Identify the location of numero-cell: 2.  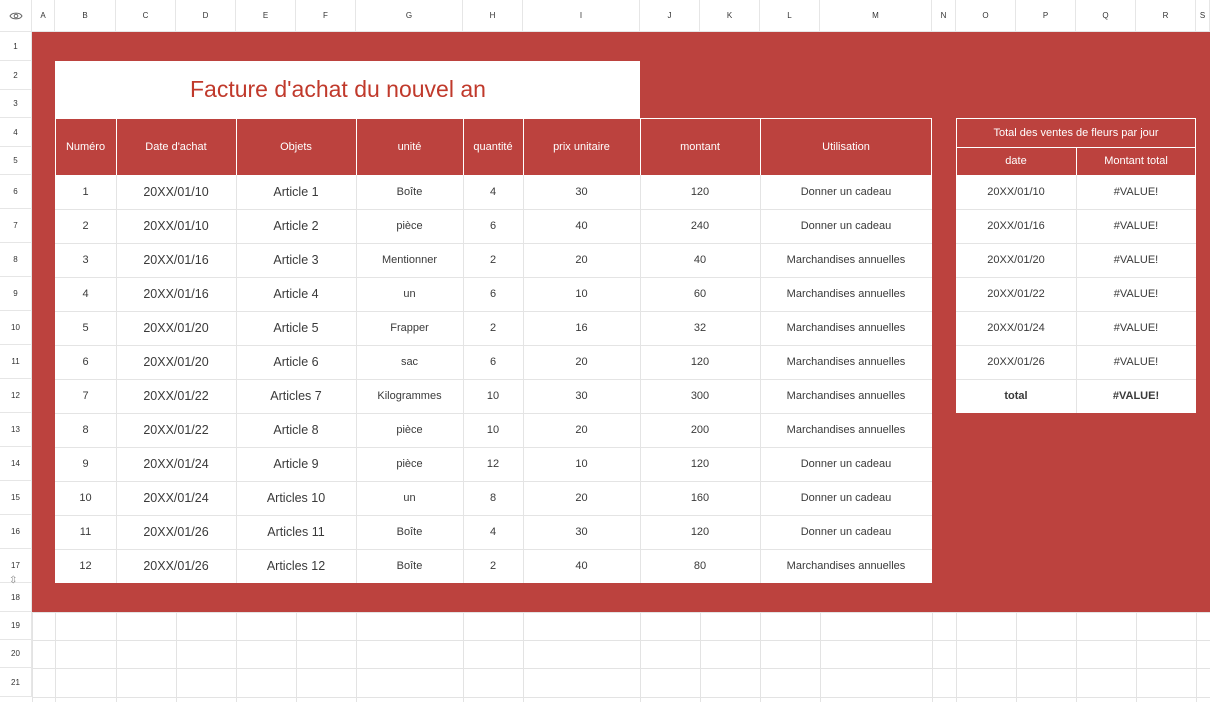
(85, 226).